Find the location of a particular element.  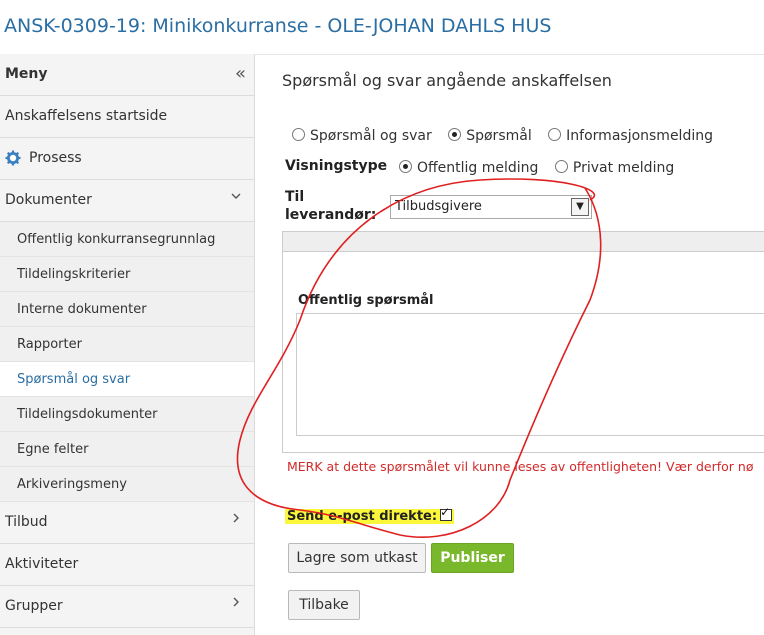

back-button: Tilbake is located at coordinates (324, 605).